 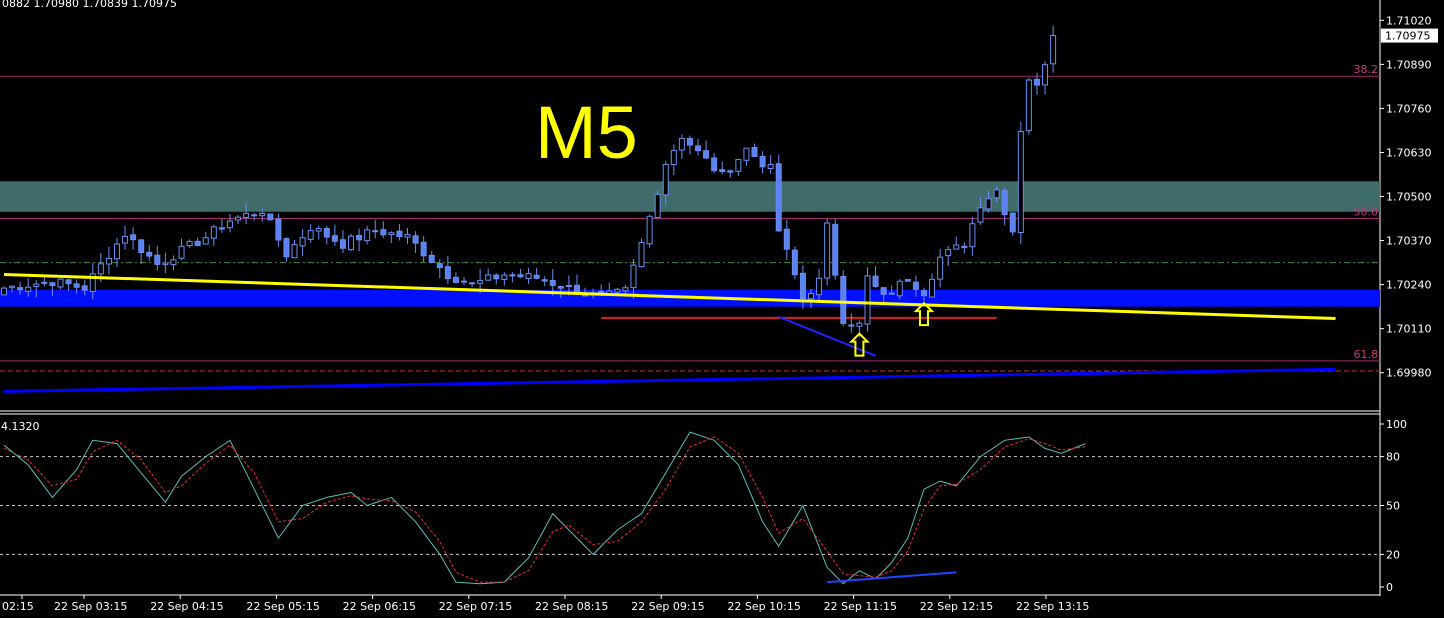 I want to click on time-tick-label: 22 Sep 11:15, so click(x=860, y=606).